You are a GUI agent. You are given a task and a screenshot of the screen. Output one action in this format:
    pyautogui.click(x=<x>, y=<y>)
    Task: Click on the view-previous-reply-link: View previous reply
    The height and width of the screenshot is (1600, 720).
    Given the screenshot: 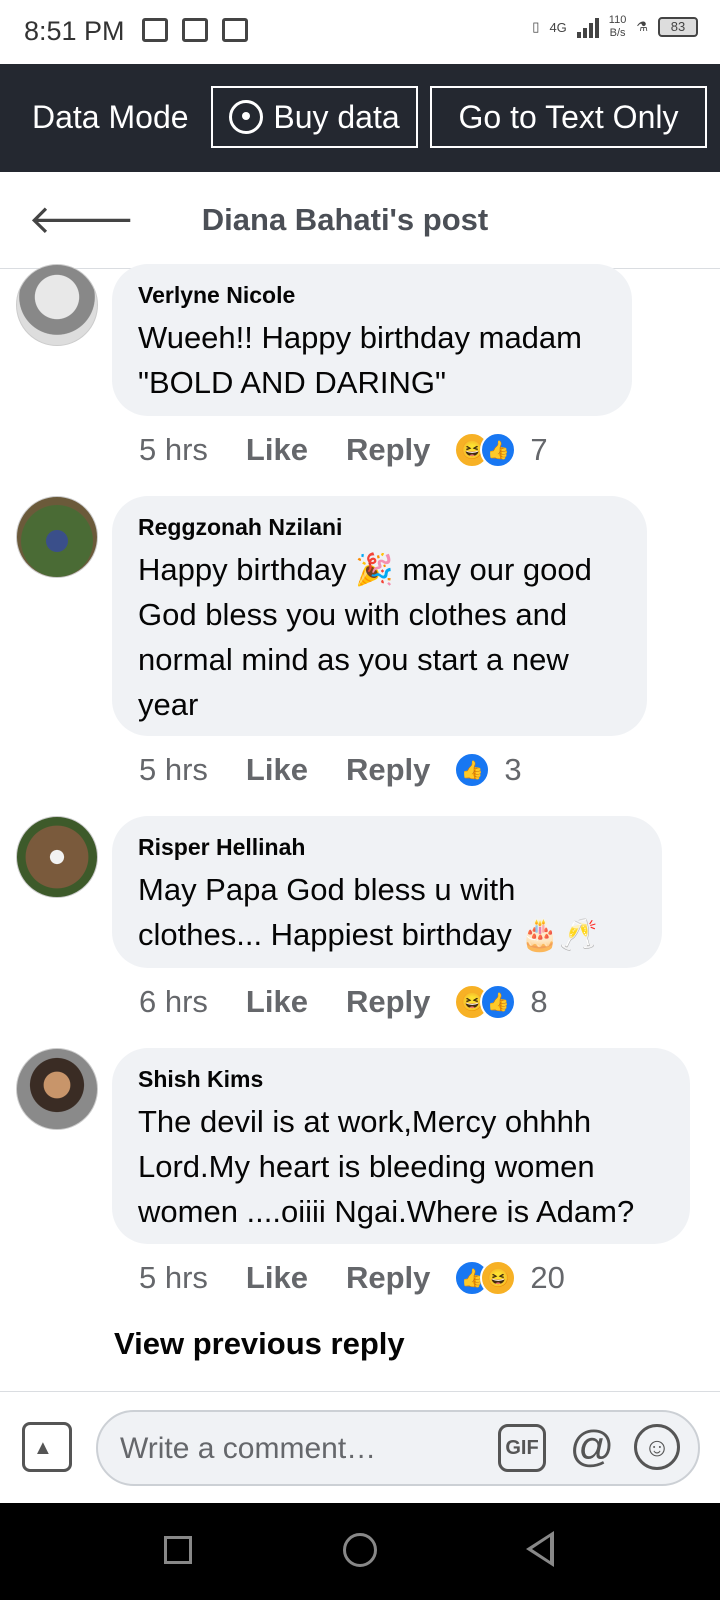 What is the action you would take?
    pyautogui.click(x=259, y=1344)
    